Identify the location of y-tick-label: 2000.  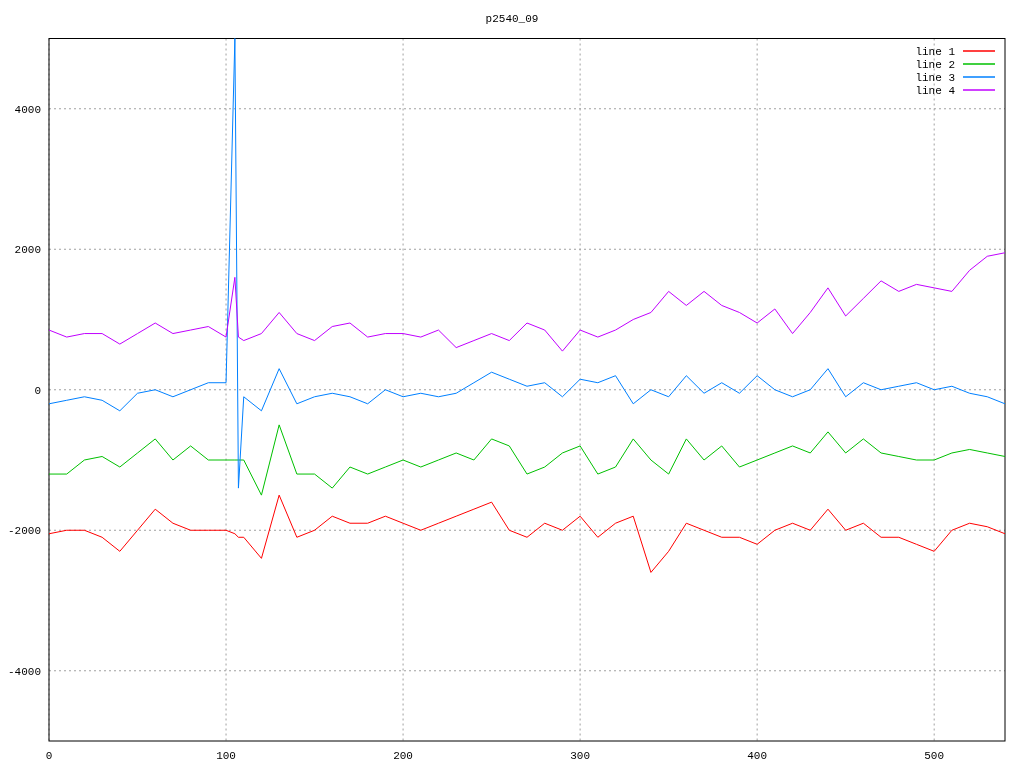
(27, 250).